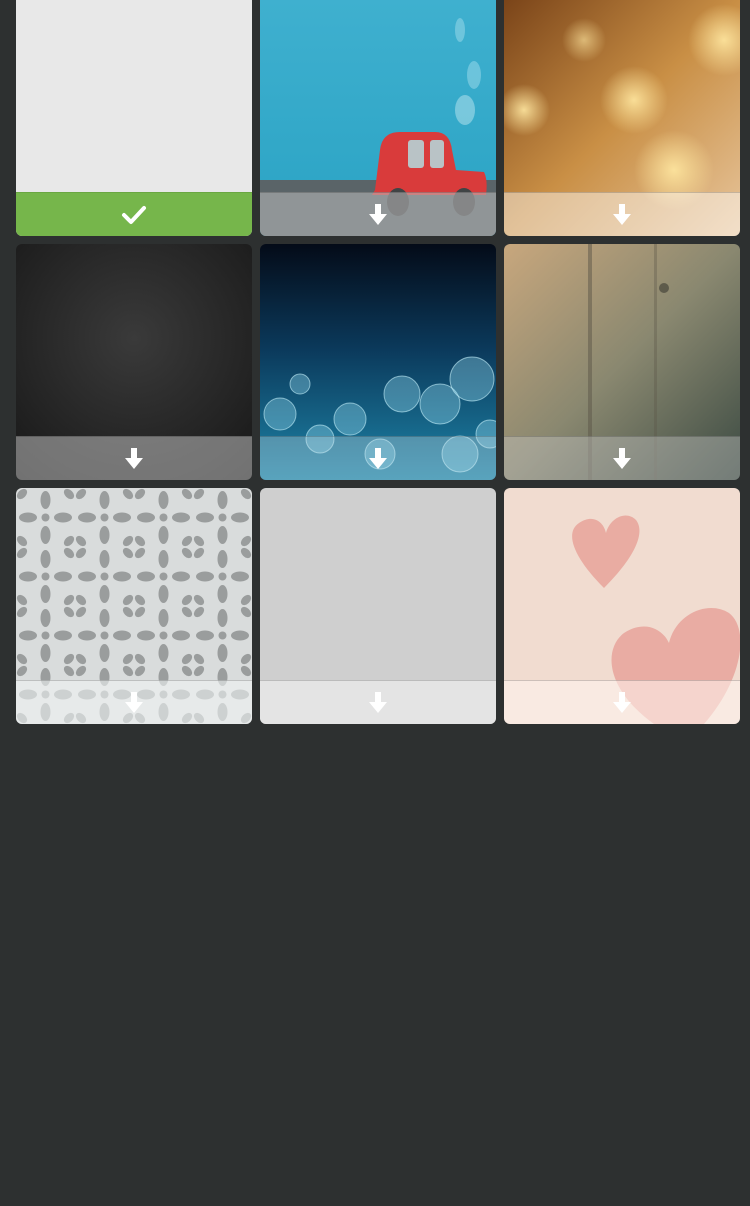  Describe the element at coordinates (134, 606) in the screenshot. I see `wallpaper-tile-gray-damask-pattern` at that location.